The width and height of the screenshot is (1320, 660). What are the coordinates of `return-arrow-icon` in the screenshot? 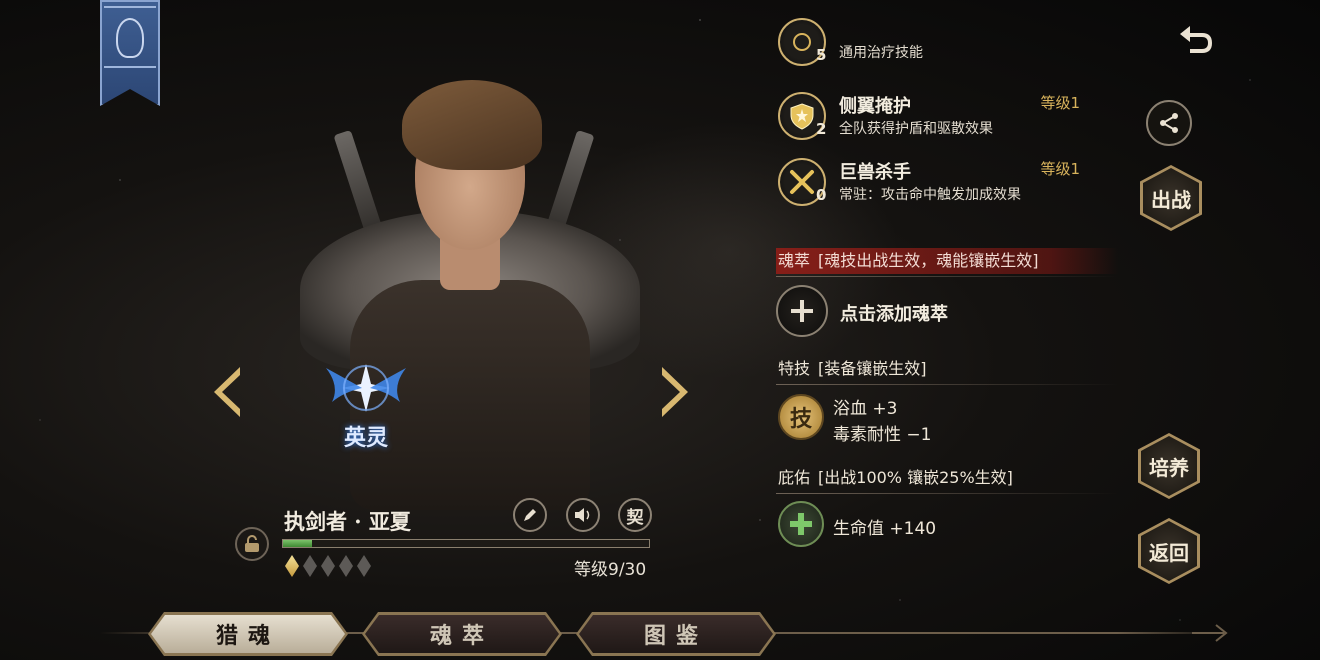 It's located at (1196, 39).